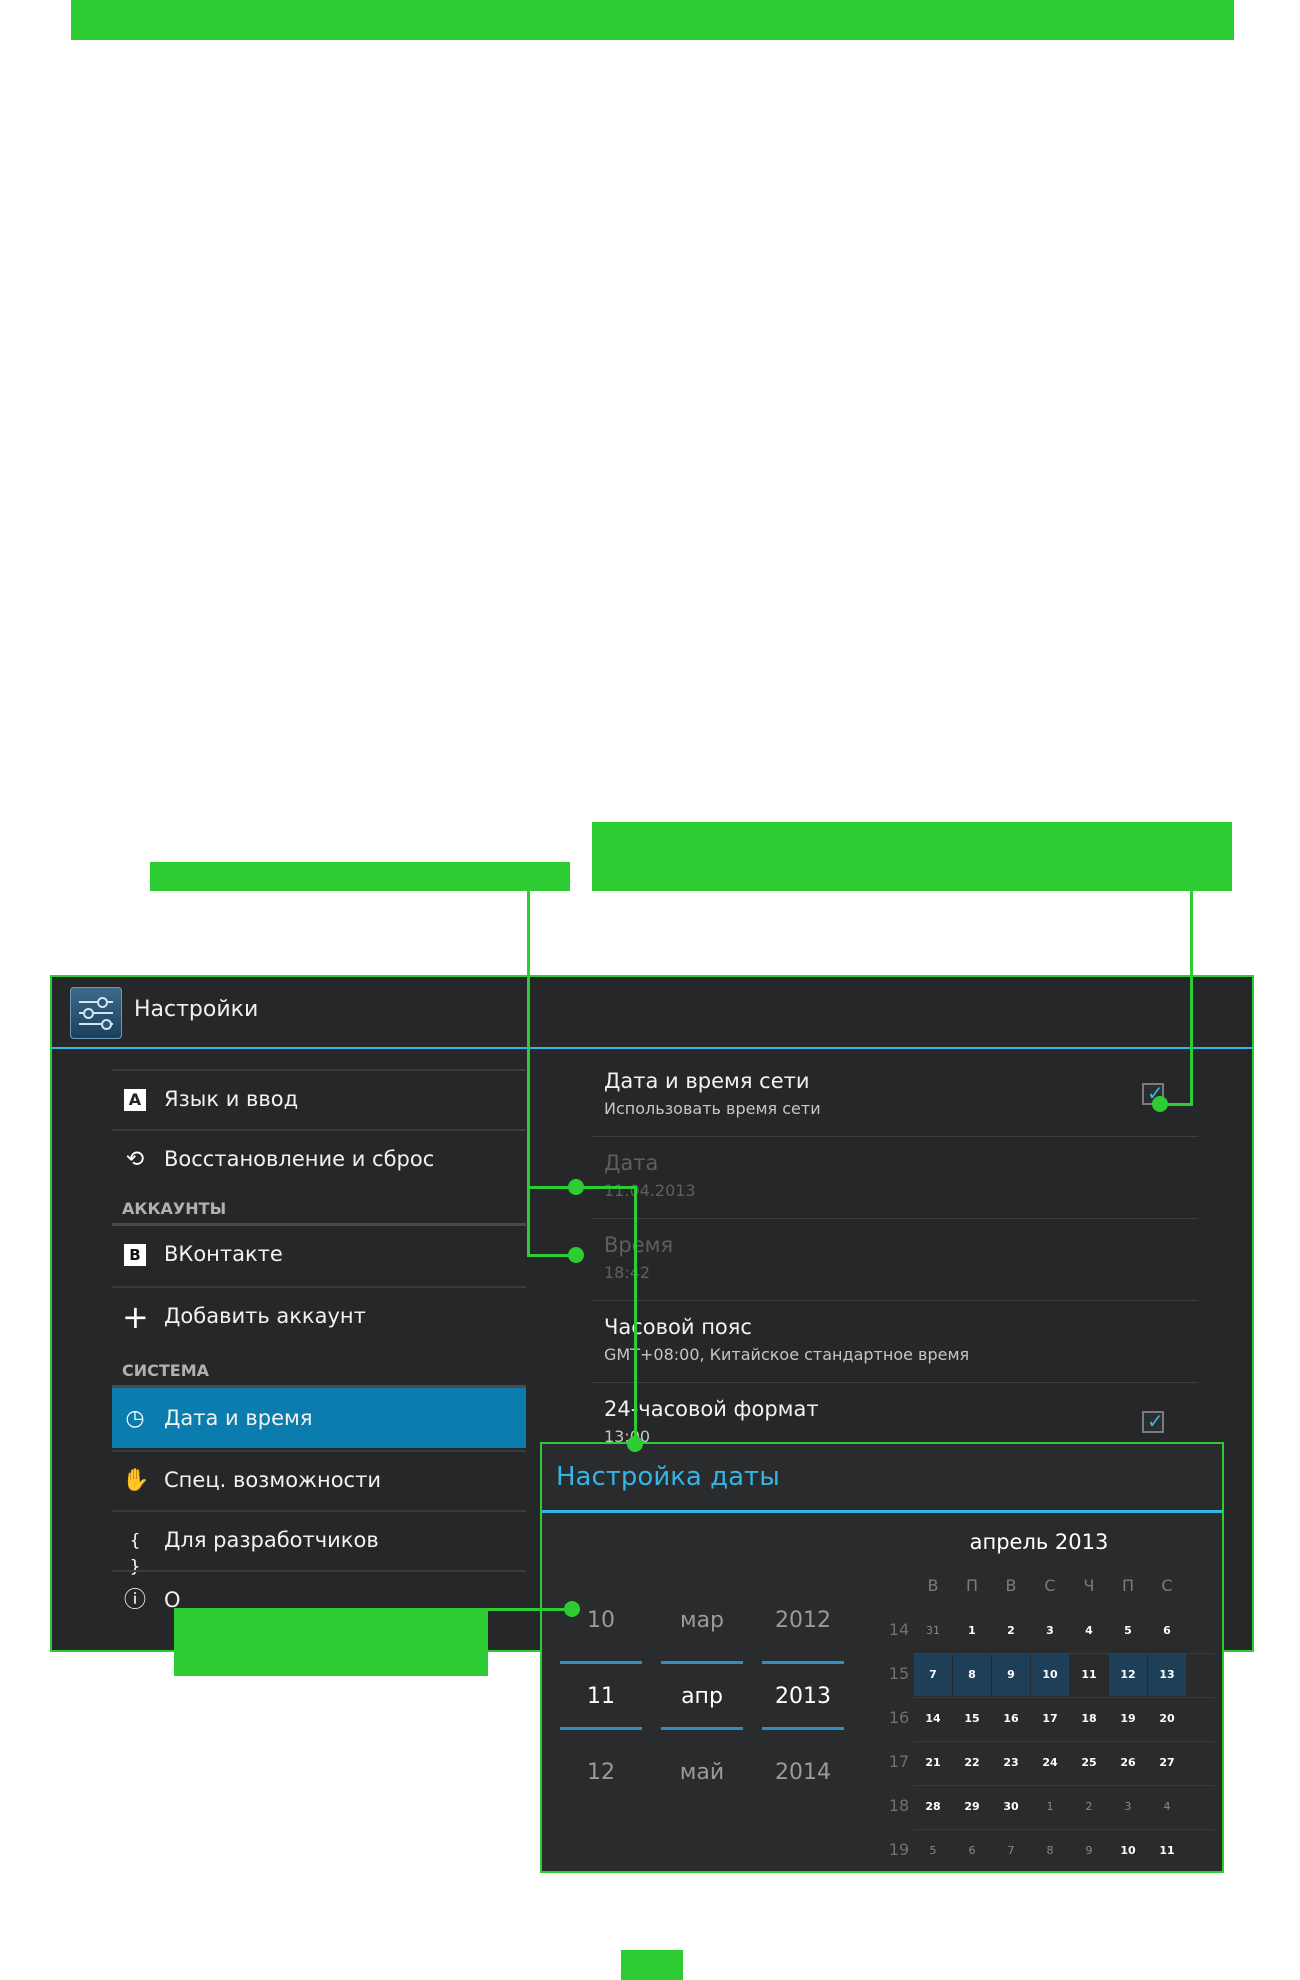 The height and width of the screenshot is (1980, 1300). What do you see at coordinates (707, 1081) in the screenshot?
I see `setting-title: Дата и время сети` at bounding box center [707, 1081].